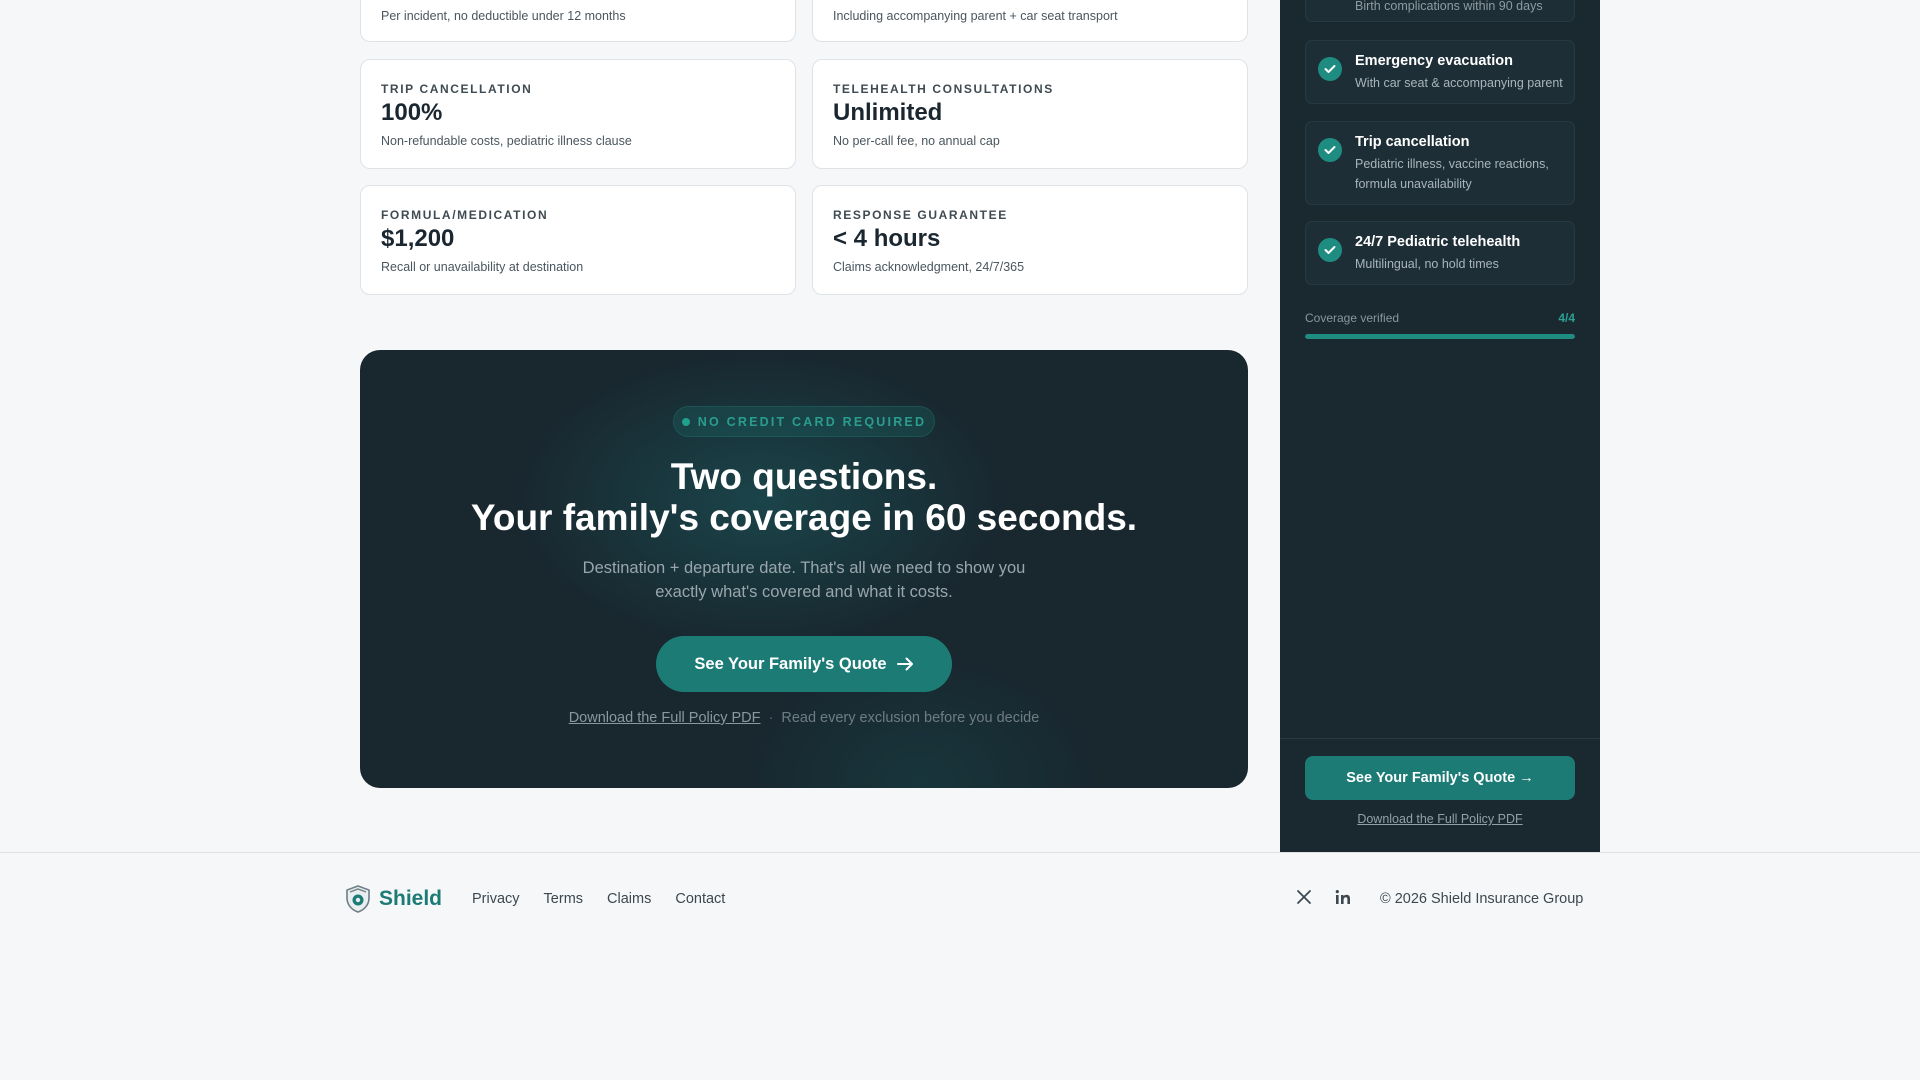 The image size is (1920, 1080). Describe the element at coordinates (665, 718) in the screenshot. I see `download-policy-link: Download the Full Policy PDF` at that location.